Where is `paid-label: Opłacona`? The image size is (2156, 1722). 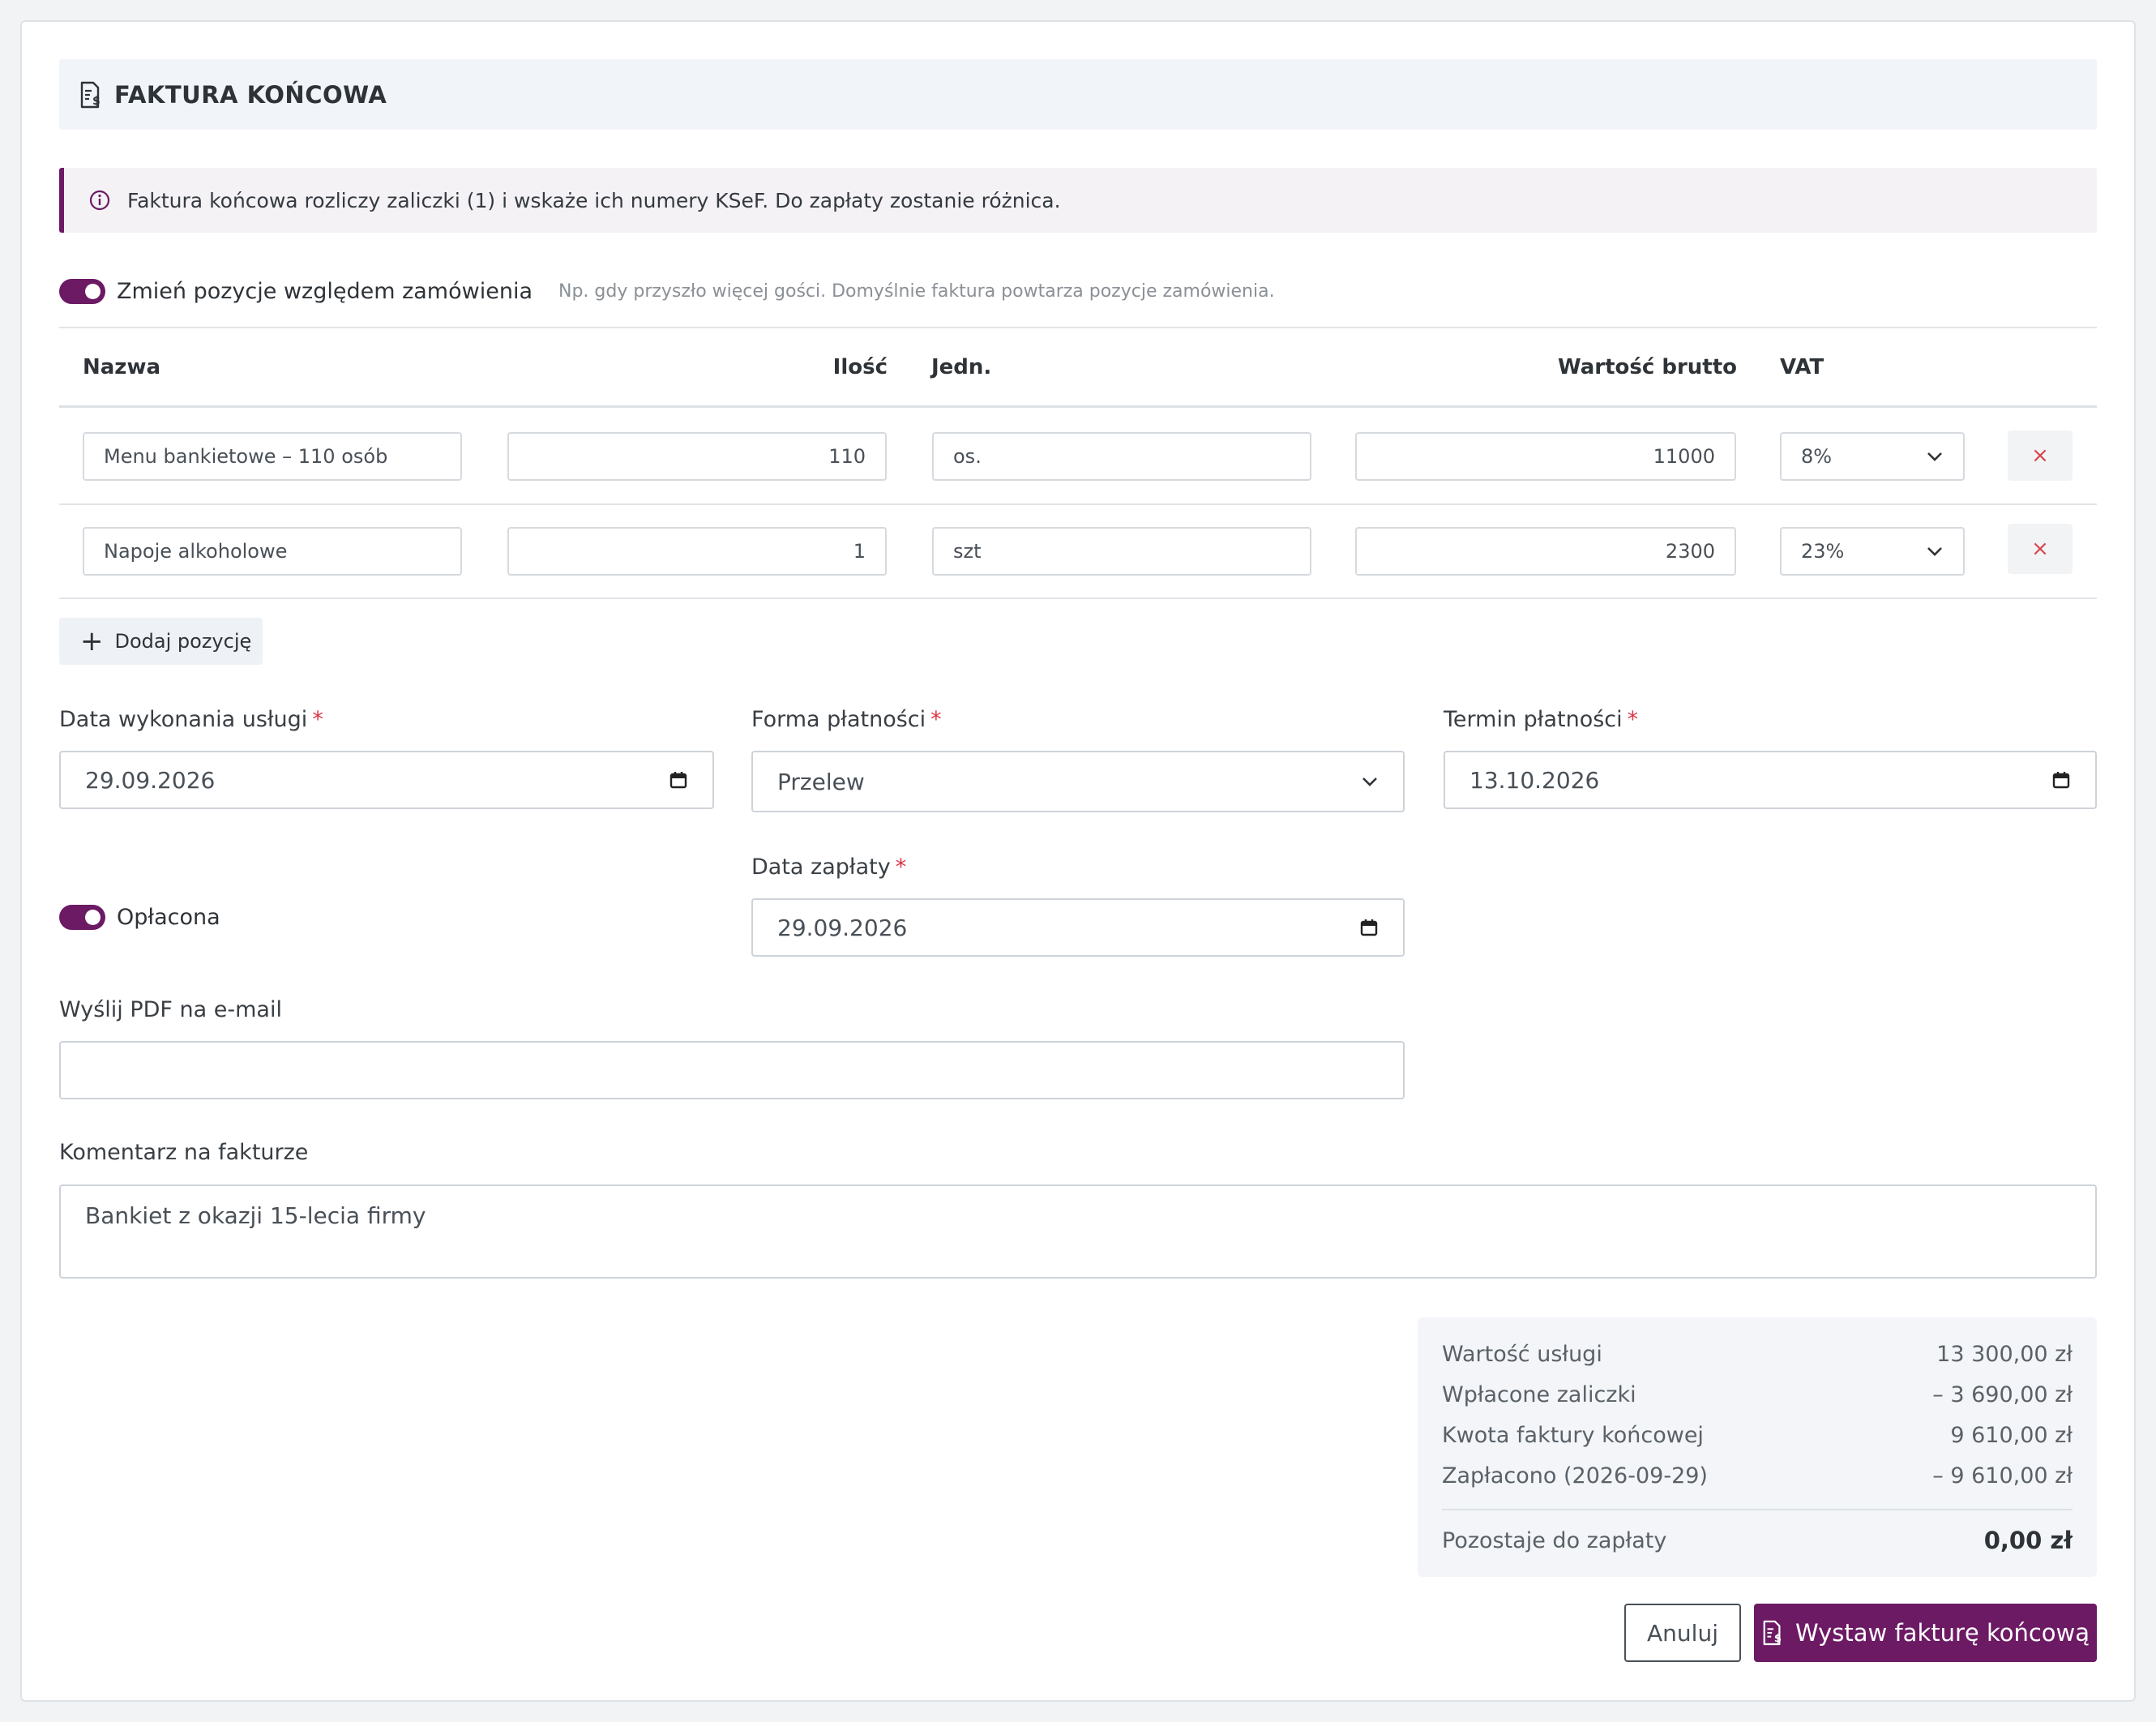 paid-label: Opłacona is located at coordinates (168, 918).